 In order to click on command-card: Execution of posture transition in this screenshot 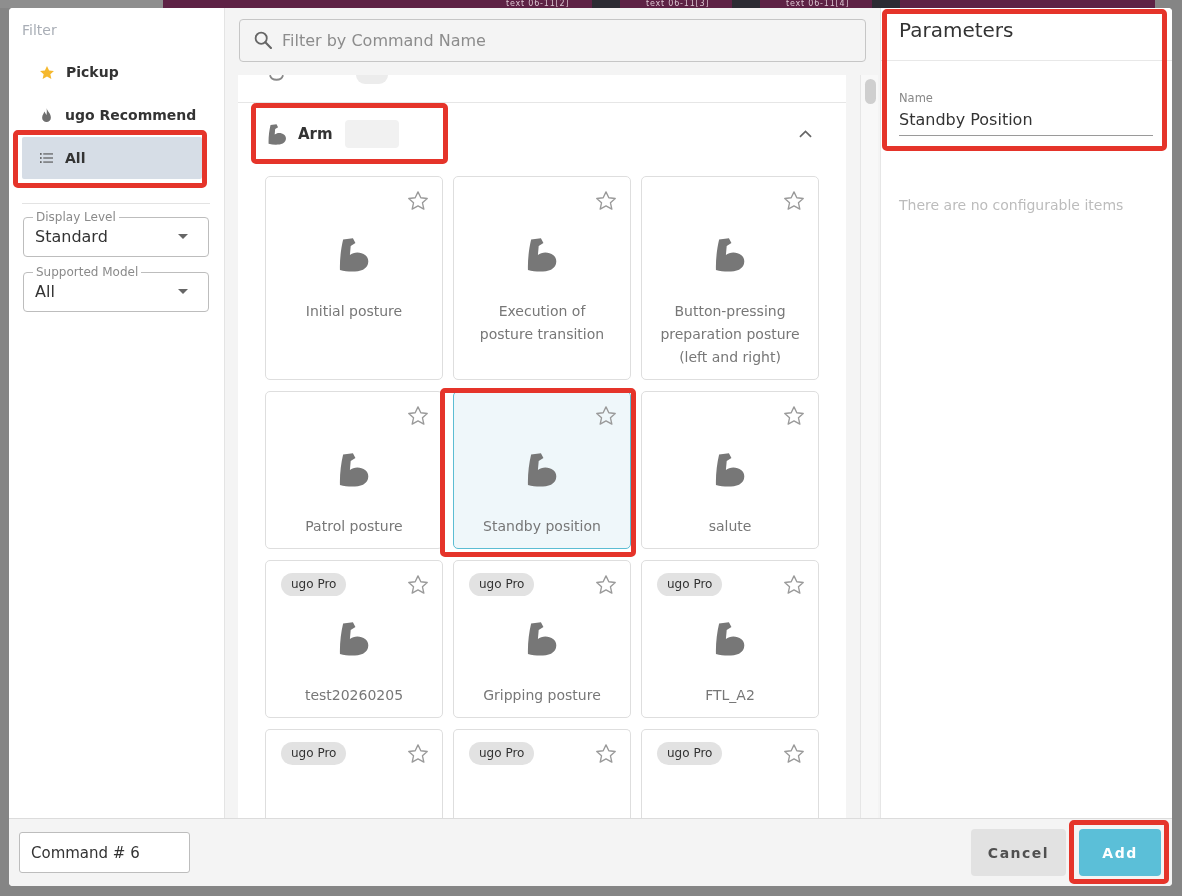, I will do `click(542, 278)`.